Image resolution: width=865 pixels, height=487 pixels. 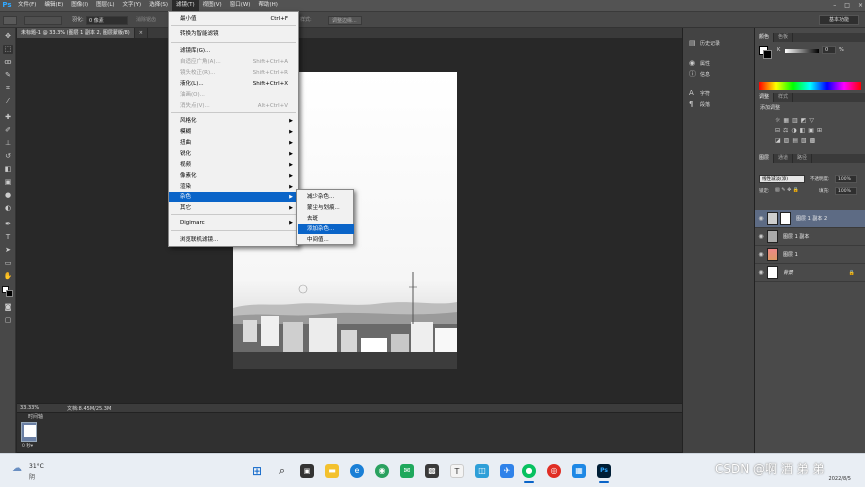 What do you see at coordinates (8, 36) in the screenshot?
I see `move-tool-icon: ✥` at bounding box center [8, 36].